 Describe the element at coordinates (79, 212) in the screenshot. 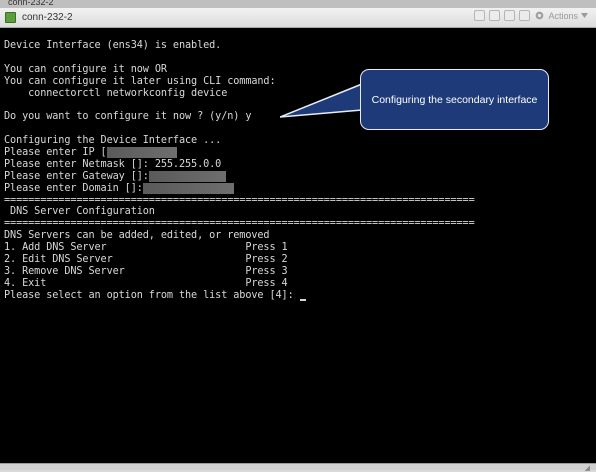

I see `terminal-line-text: DNS Server Configuration` at that location.